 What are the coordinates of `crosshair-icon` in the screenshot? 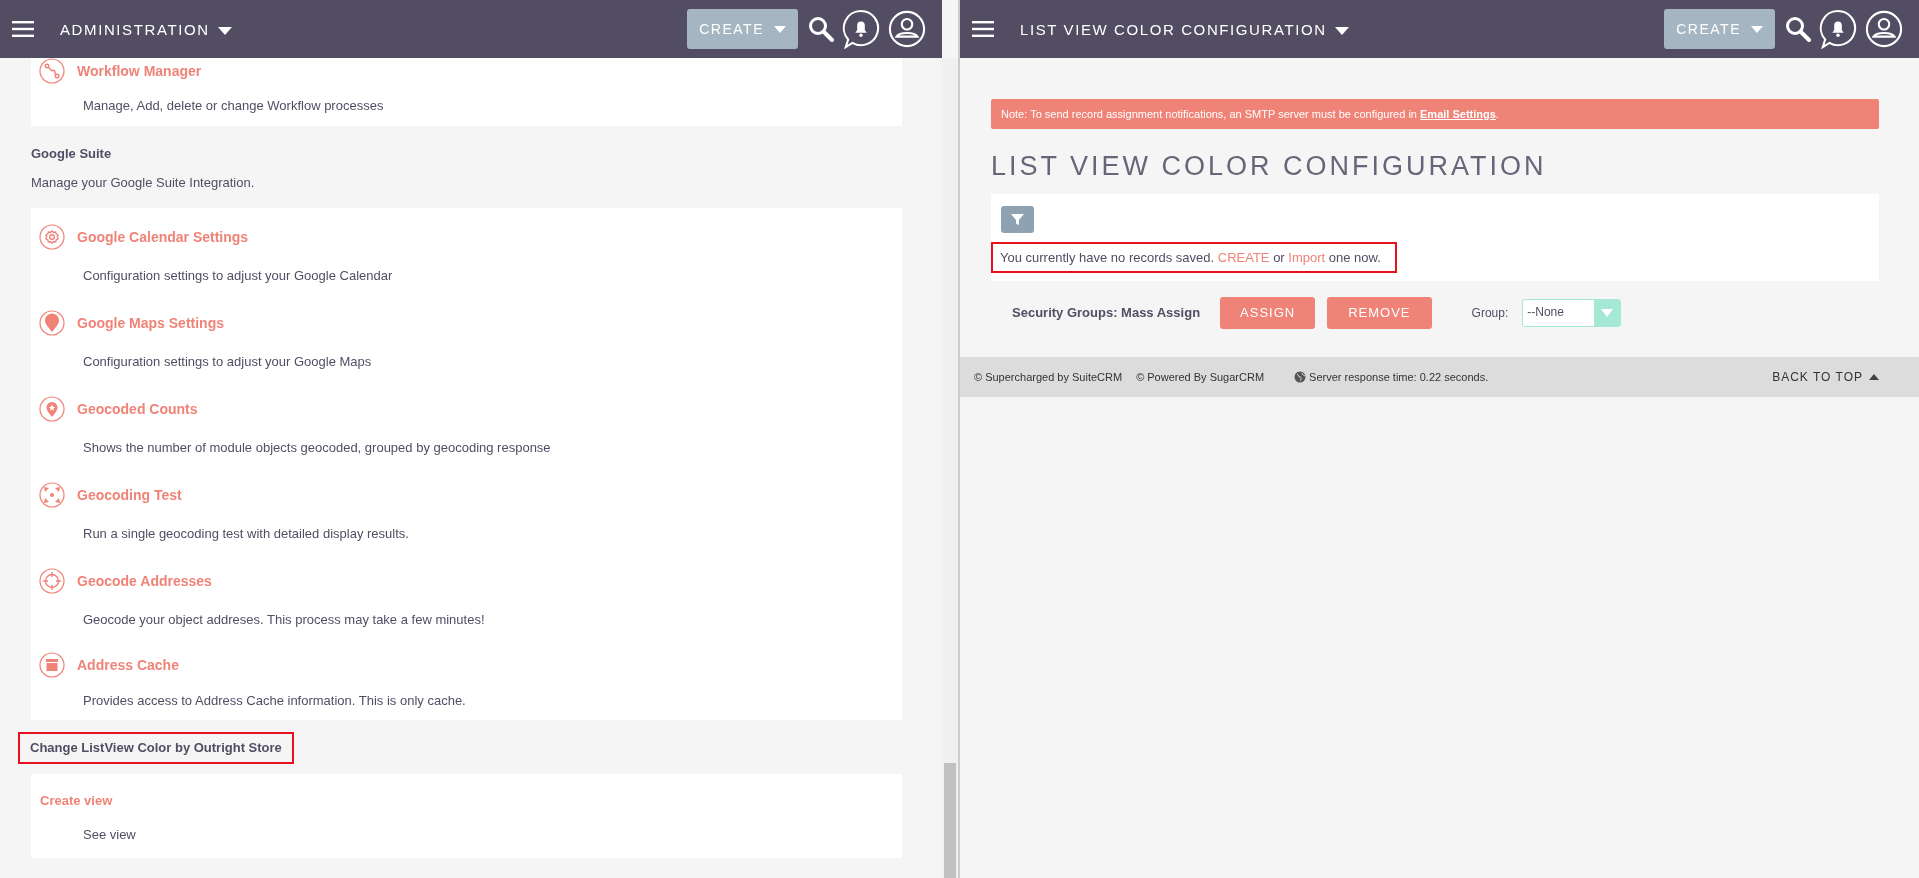 It's located at (52, 581).